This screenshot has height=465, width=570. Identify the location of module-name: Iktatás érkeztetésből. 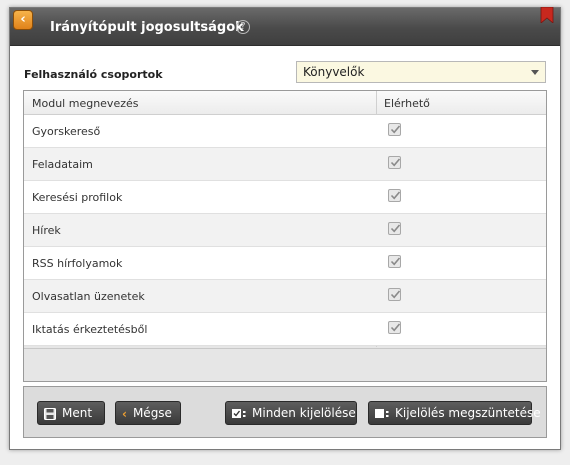
(90, 329).